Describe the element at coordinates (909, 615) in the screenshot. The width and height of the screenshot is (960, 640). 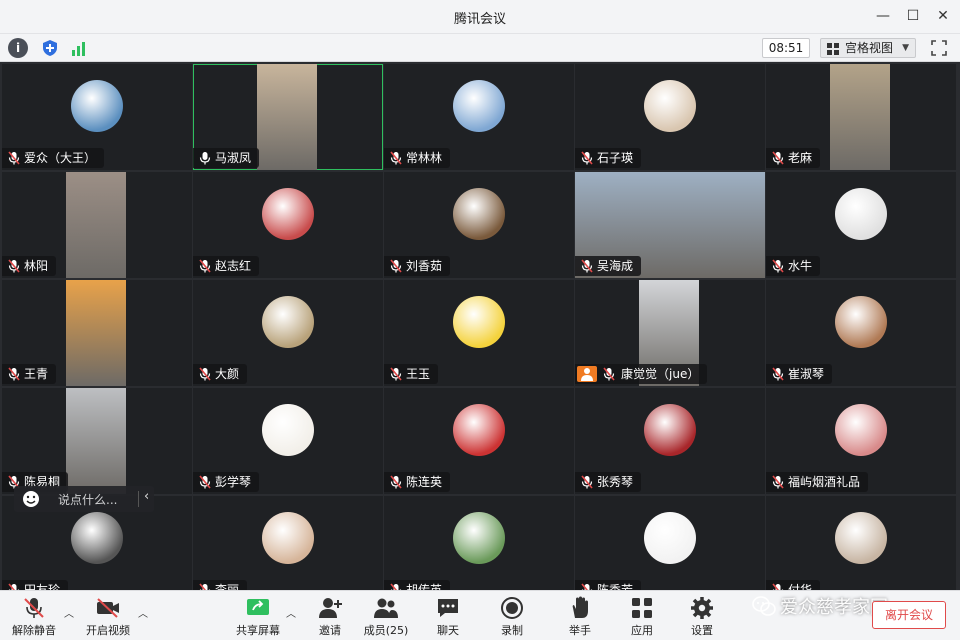
I see `leave-meeting-button: 离开会议` at that location.